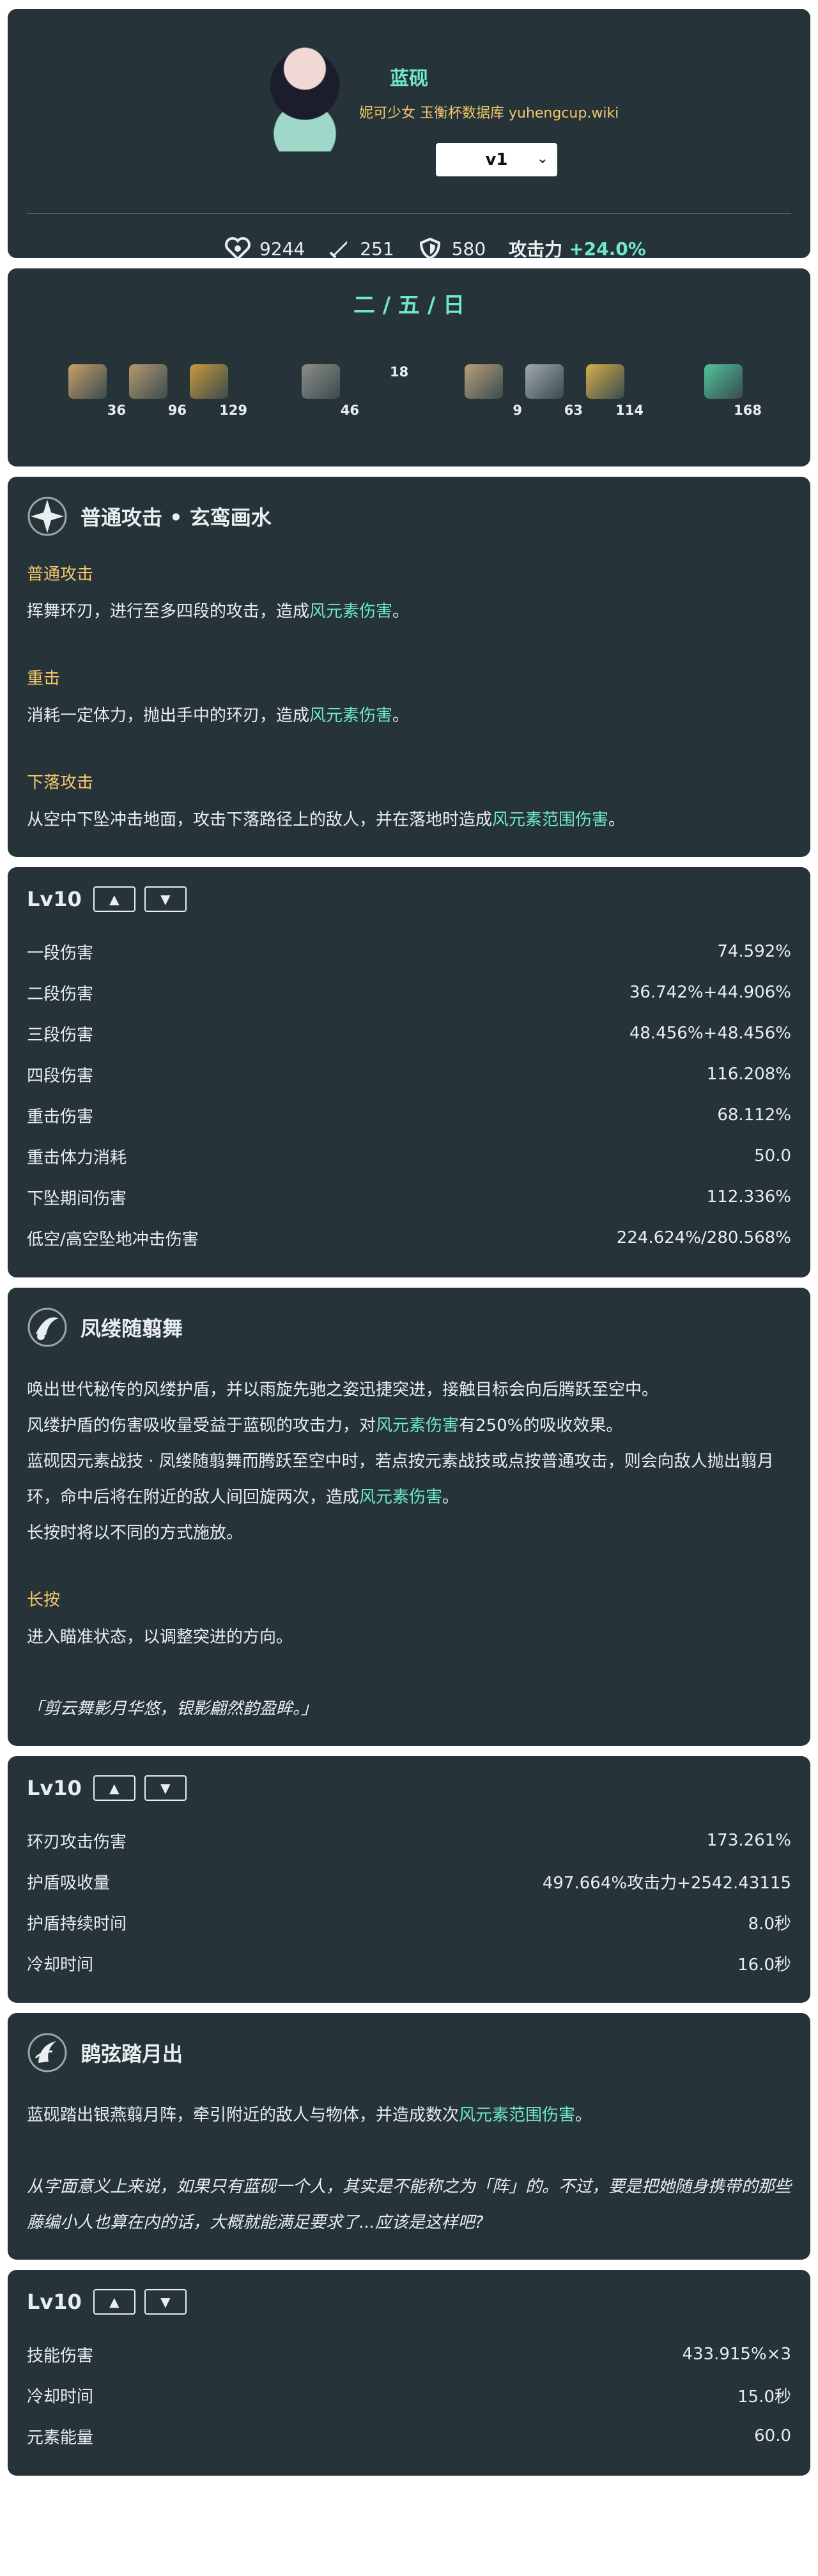 The height and width of the screenshot is (2576, 818). Describe the element at coordinates (710, 992) in the screenshot. I see `row-value: 36.742%+44.906%` at that location.